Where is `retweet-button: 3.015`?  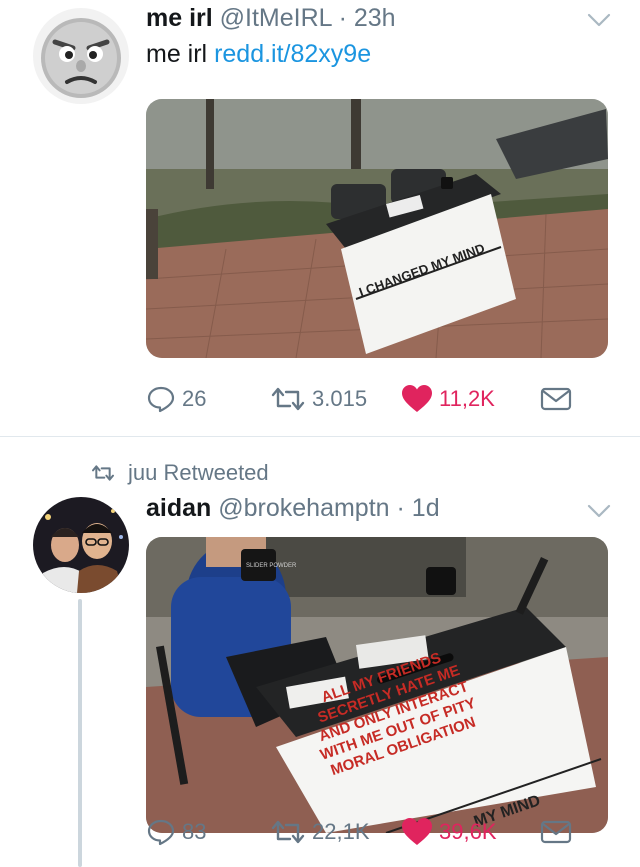 retweet-button: 3.015 is located at coordinates (318, 399).